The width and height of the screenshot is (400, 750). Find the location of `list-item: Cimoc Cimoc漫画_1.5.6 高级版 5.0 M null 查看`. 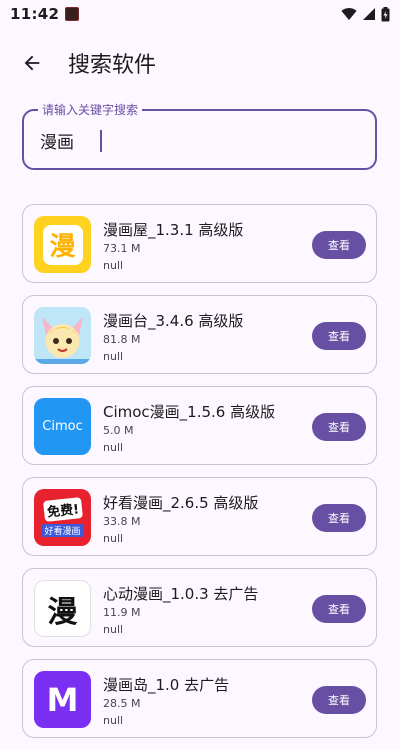

list-item: Cimoc Cimoc漫画_1.5.6 高级版 5.0 M null 查看 is located at coordinates (199, 425).